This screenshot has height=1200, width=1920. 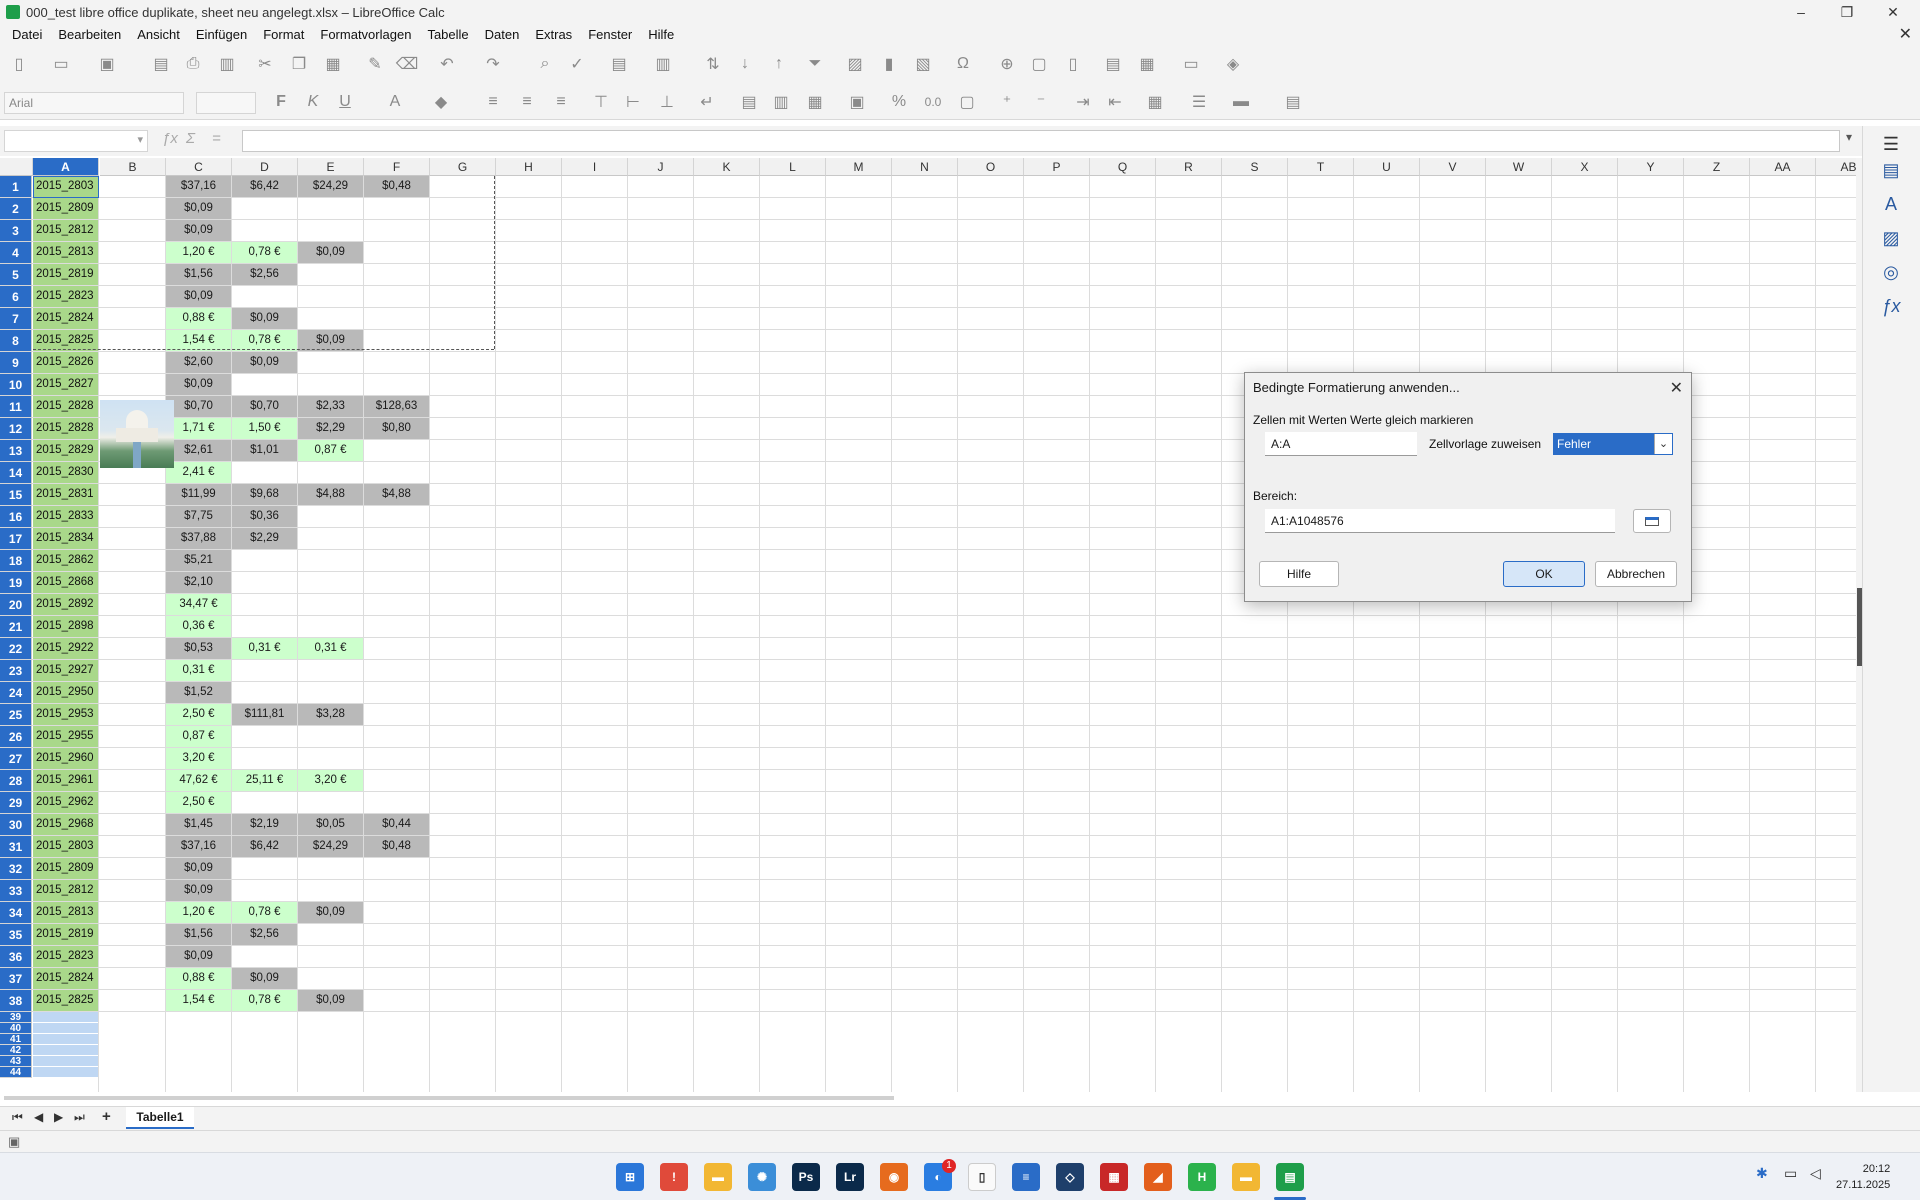 What do you see at coordinates (925, 167) in the screenshot?
I see `column-header-n: N` at bounding box center [925, 167].